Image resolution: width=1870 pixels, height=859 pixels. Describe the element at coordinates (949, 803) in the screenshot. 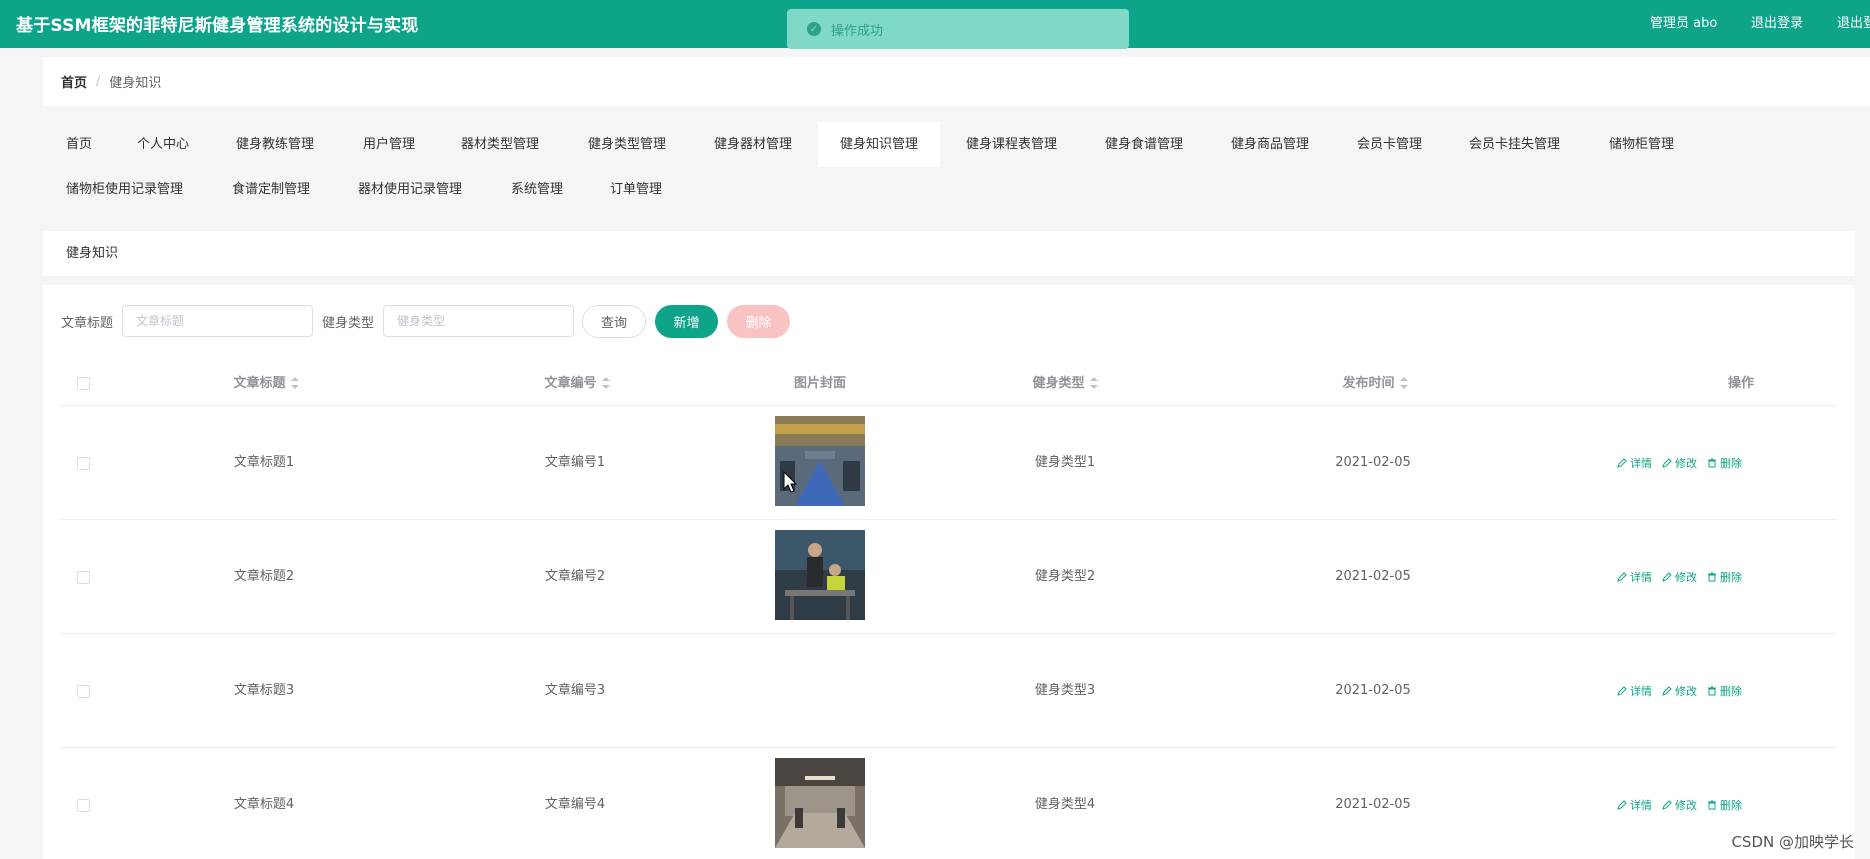

I see `table-row: 文章标题4 文章编号4 健身类型4 2021-02-05 详情 修改 删除` at that location.